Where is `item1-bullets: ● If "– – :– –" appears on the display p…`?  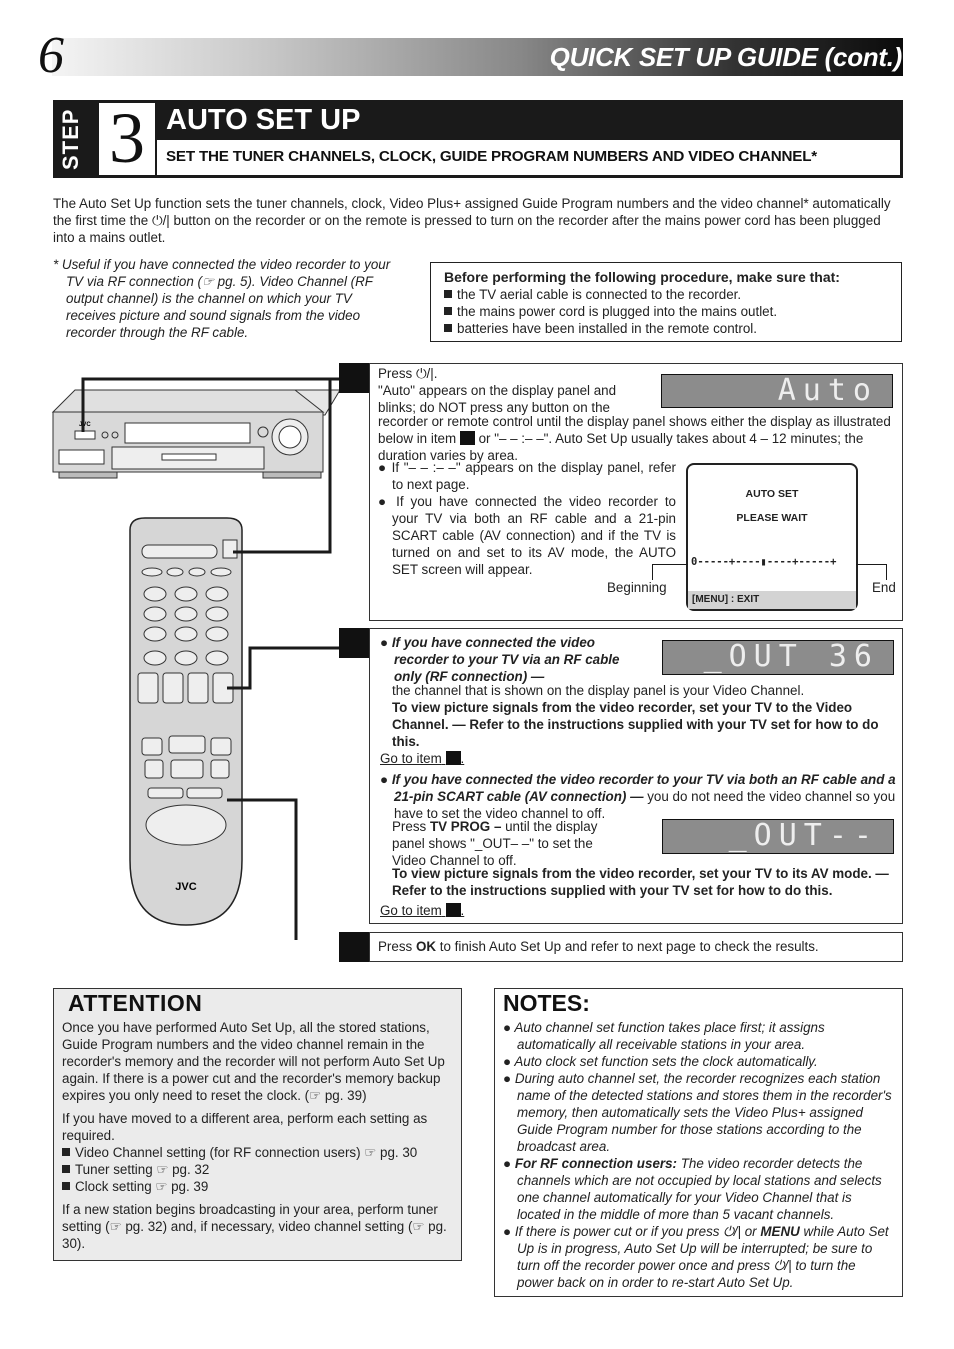
item1-bullets: ● If "– – :– –" appears on the display p… is located at coordinates (527, 518).